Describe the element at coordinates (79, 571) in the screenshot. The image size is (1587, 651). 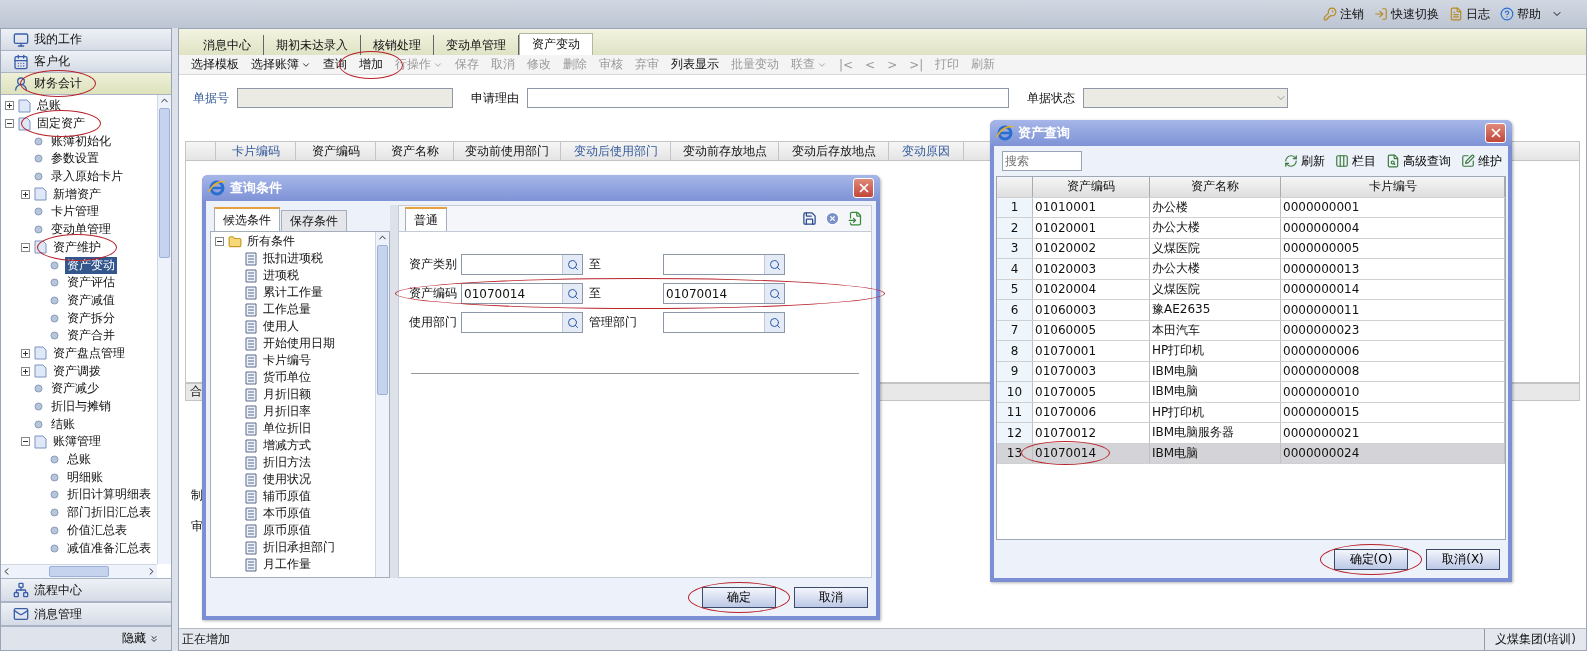
I see `horizontal-scrollbar` at that location.